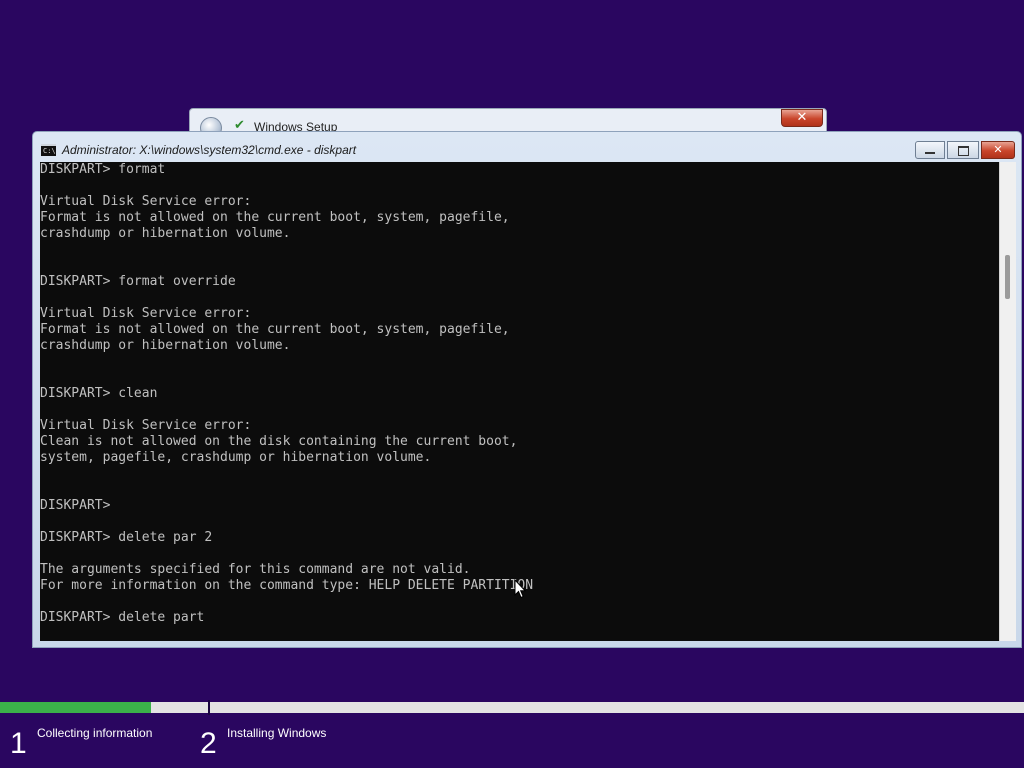  I want to click on console-line: DISKPART> delete par 2, so click(126, 537).